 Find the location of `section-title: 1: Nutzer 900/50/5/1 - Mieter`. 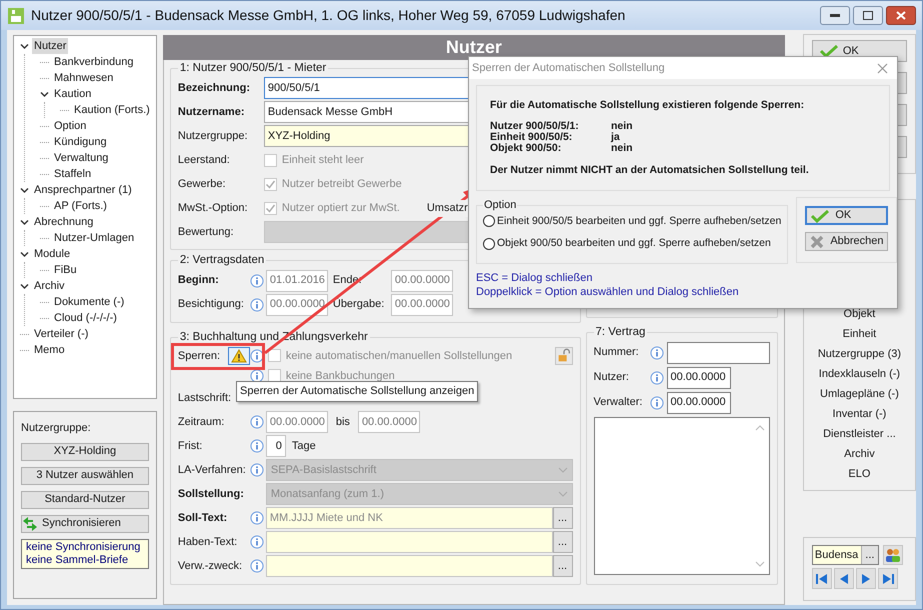

section-title: 1: Nutzer 900/50/5/1 - Mieter is located at coordinates (253, 68).